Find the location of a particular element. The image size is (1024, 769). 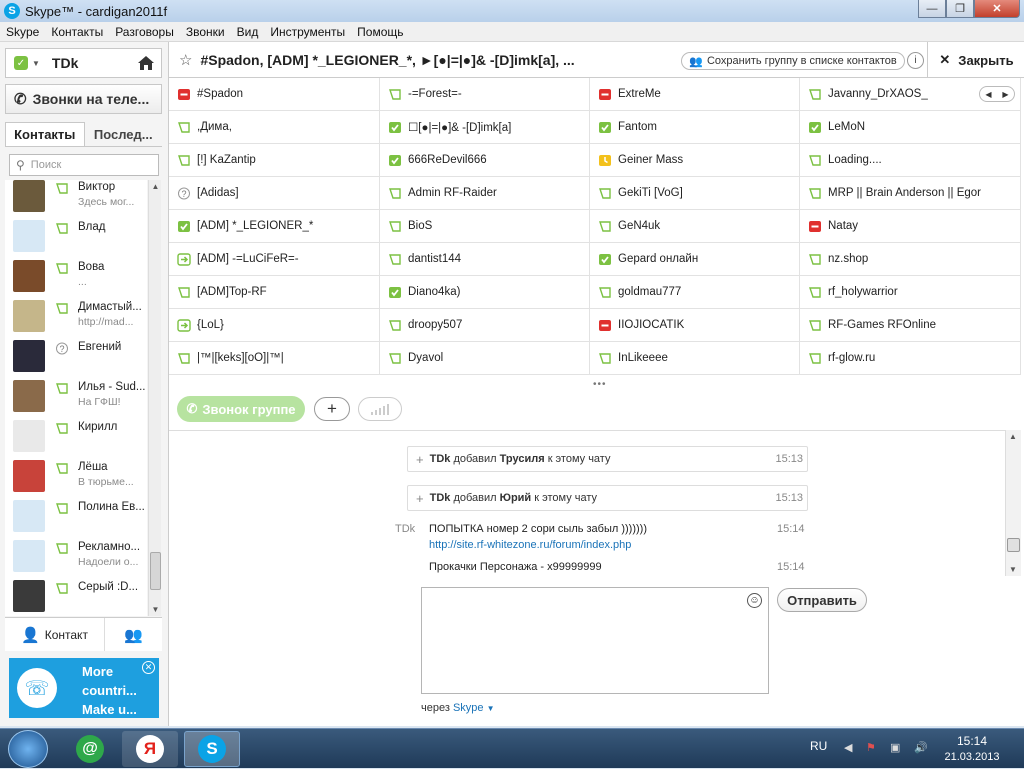

contact-list-scrollbar: ▲ ▼ is located at coordinates (154, 398).